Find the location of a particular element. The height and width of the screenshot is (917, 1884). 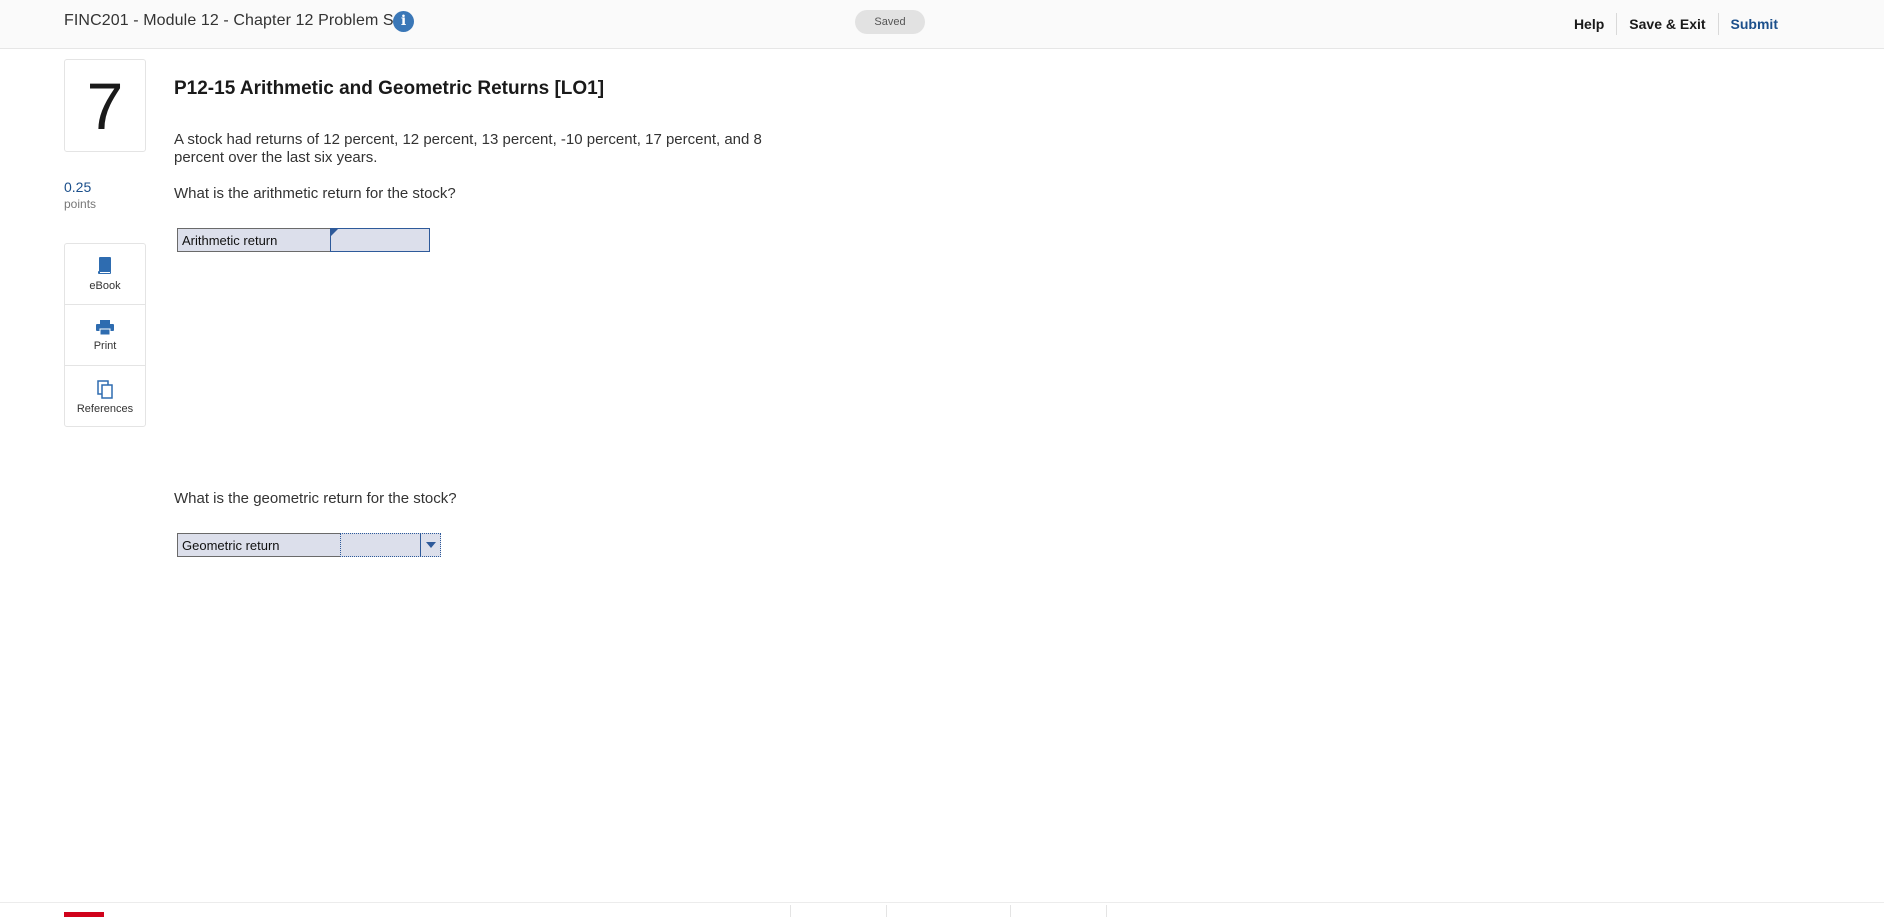

points-value: 0.25 is located at coordinates (78, 187).